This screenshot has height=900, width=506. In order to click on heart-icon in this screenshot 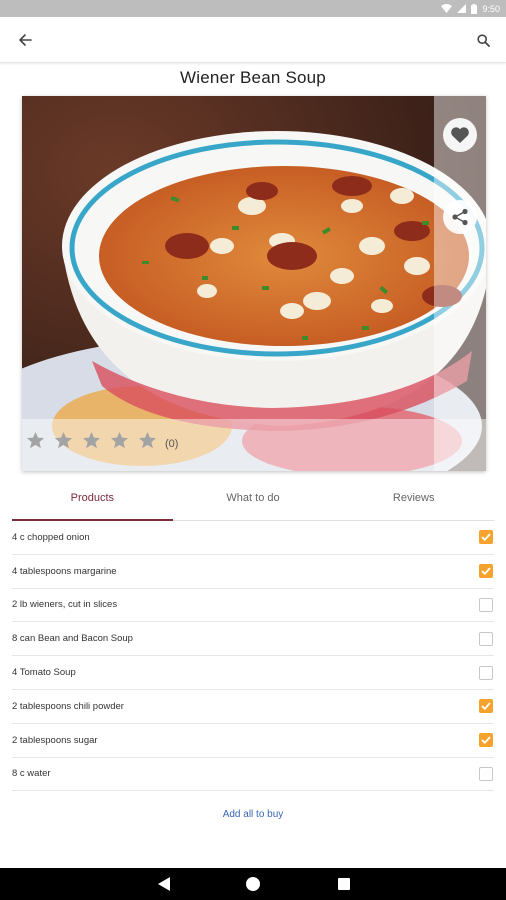, I will do `click(460, 135)`.